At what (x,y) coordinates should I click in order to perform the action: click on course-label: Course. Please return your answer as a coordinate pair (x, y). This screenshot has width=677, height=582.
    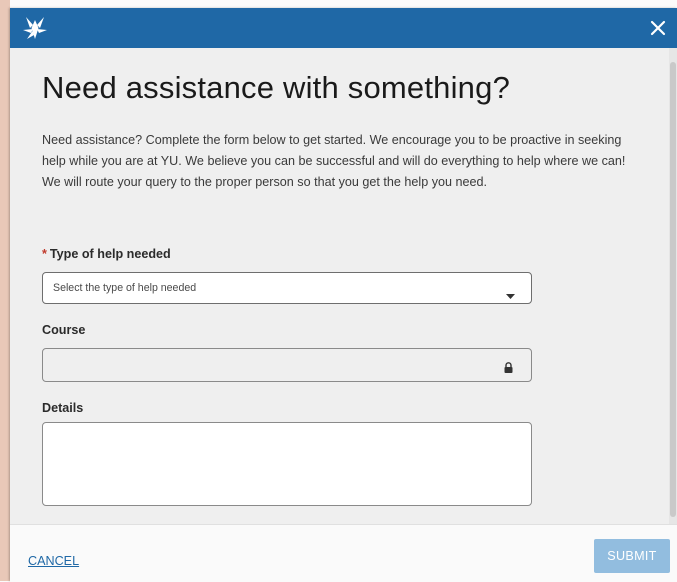
    Looking at the image, I should click on (64, 330).